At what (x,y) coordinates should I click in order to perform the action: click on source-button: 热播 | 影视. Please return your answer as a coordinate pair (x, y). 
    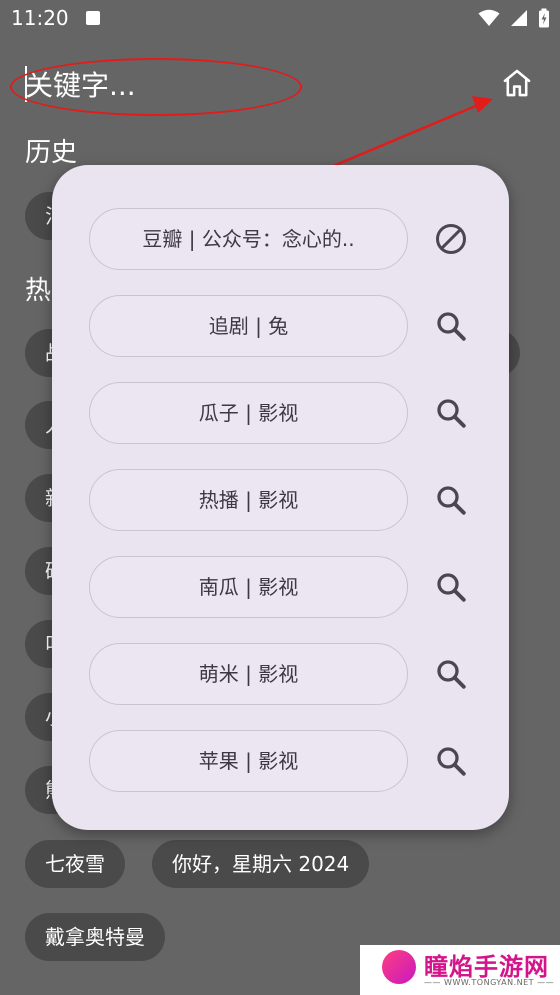
    Looking at the image, I should click on (248, 500).